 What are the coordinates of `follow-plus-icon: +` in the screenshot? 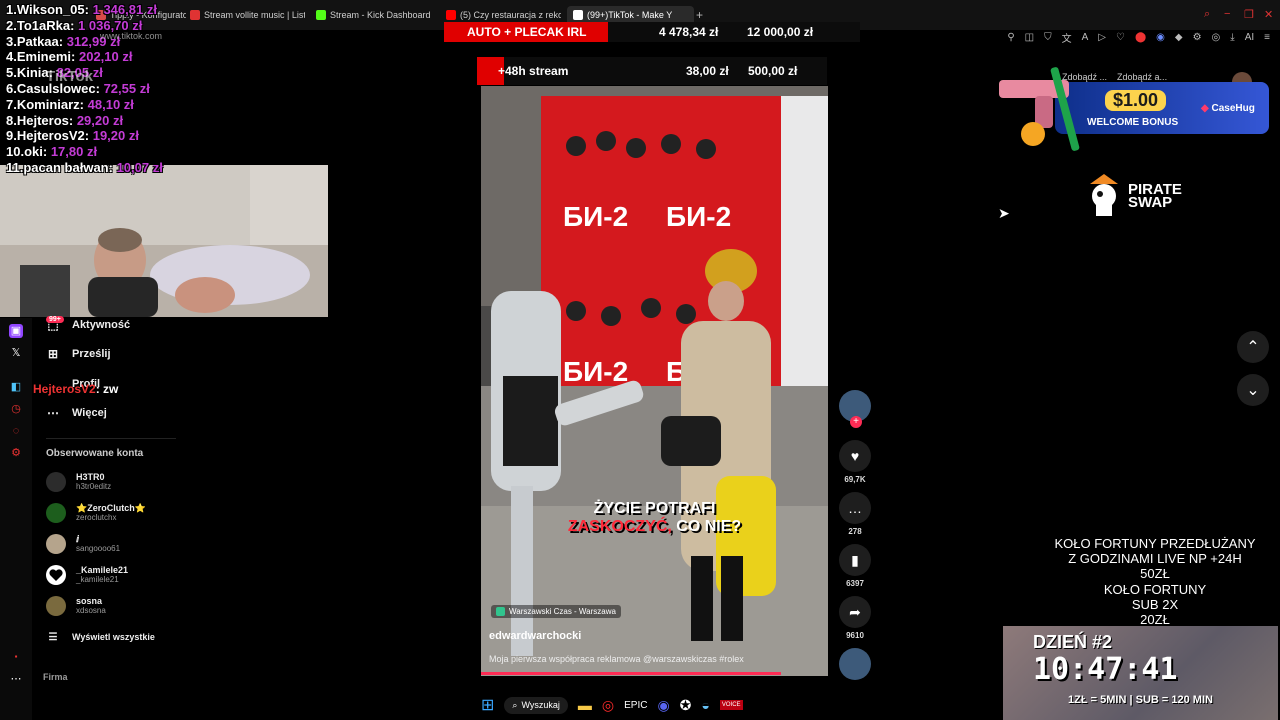 It's located at (856, 422).